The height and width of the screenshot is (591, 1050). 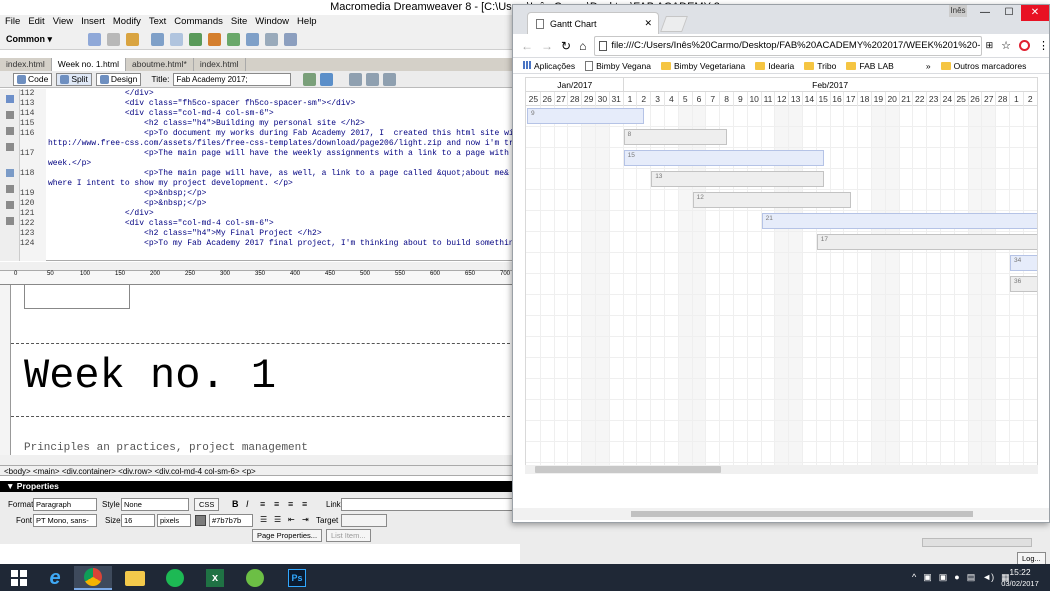 I want to click on media-icon, so click(x=215, y=39).